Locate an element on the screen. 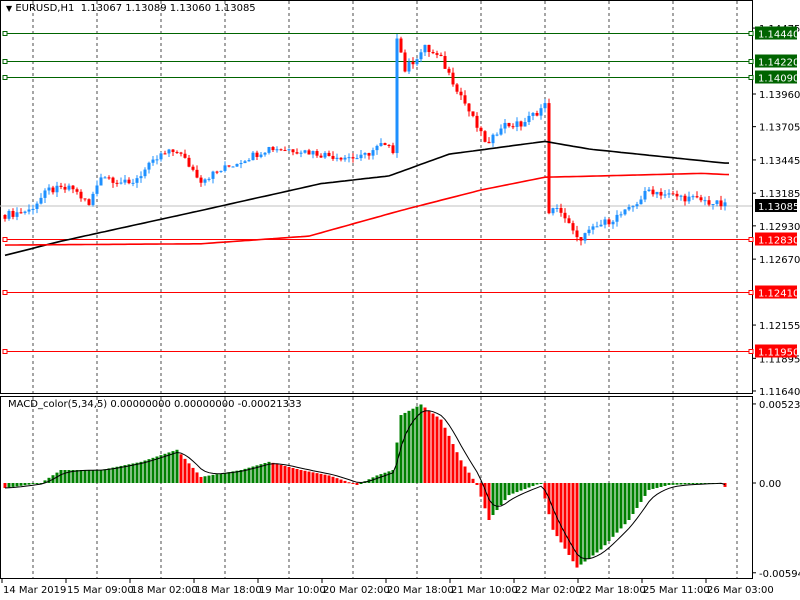 The height and width of the screenshot is (600, 800). price-tick-label: 1.11640 is located at coordinates (779, 392).